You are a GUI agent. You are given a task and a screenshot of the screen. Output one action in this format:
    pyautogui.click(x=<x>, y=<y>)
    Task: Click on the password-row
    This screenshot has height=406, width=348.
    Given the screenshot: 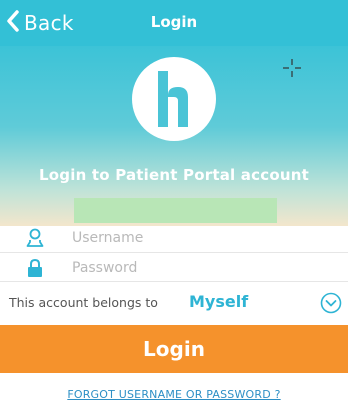 What is the action you would take?
    pyautogui.click(x=174, y=267)
    